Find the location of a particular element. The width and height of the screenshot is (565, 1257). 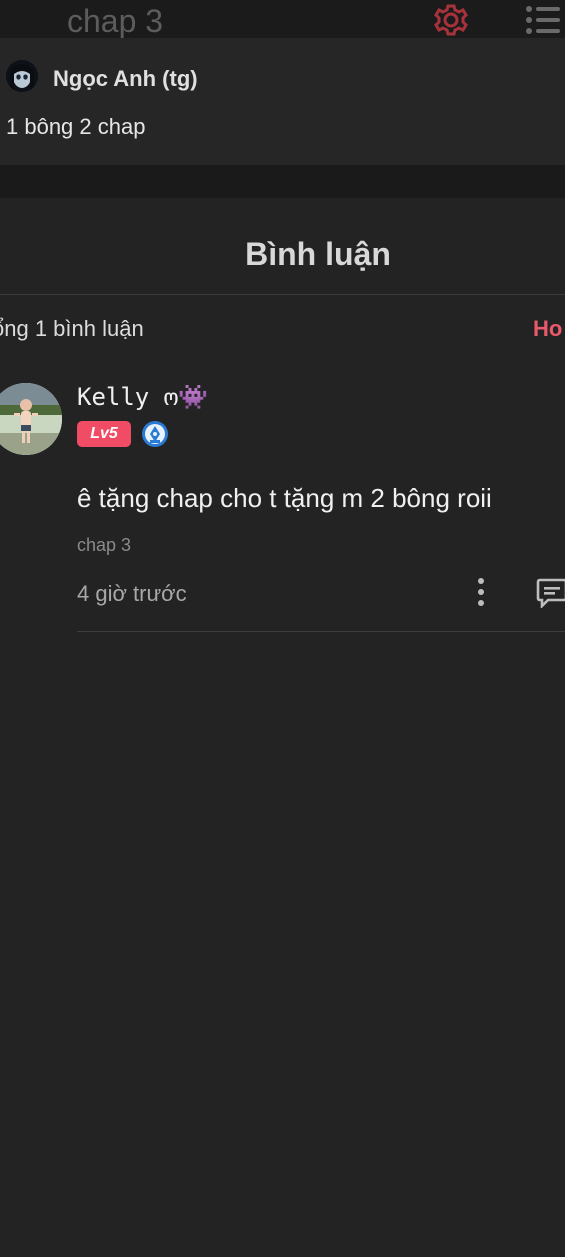

author-note-card: Ngọc Anh (tg) 1 bông 2 chap is located at coordinates (282, 101).